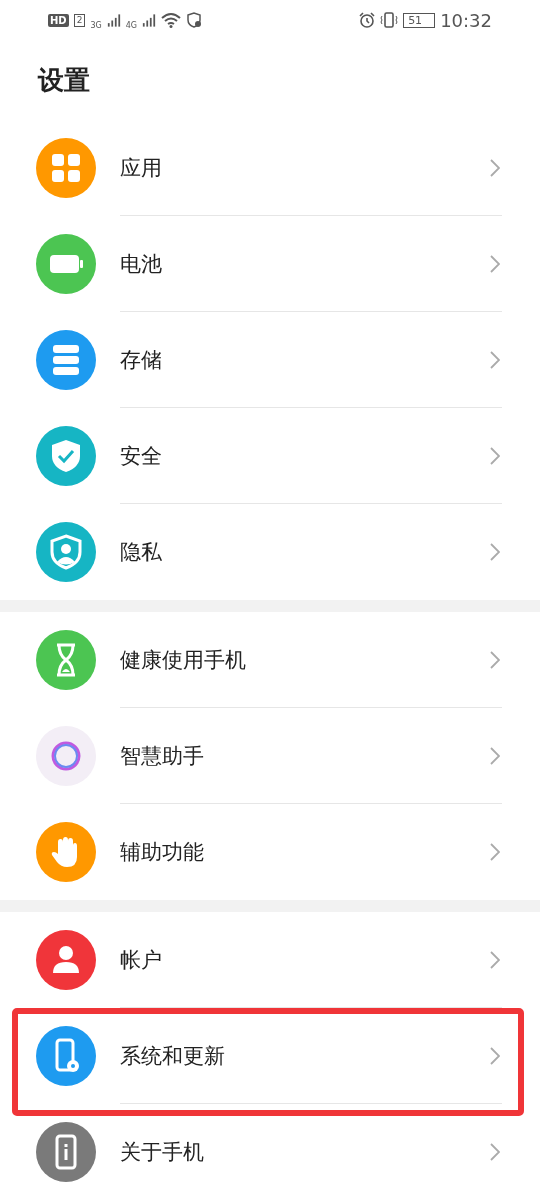 This screenshot has width=540, height=1200. Describe the element at coordinates (141, 552) in the screenshot. I see `settings-item: 隐私` at that location.